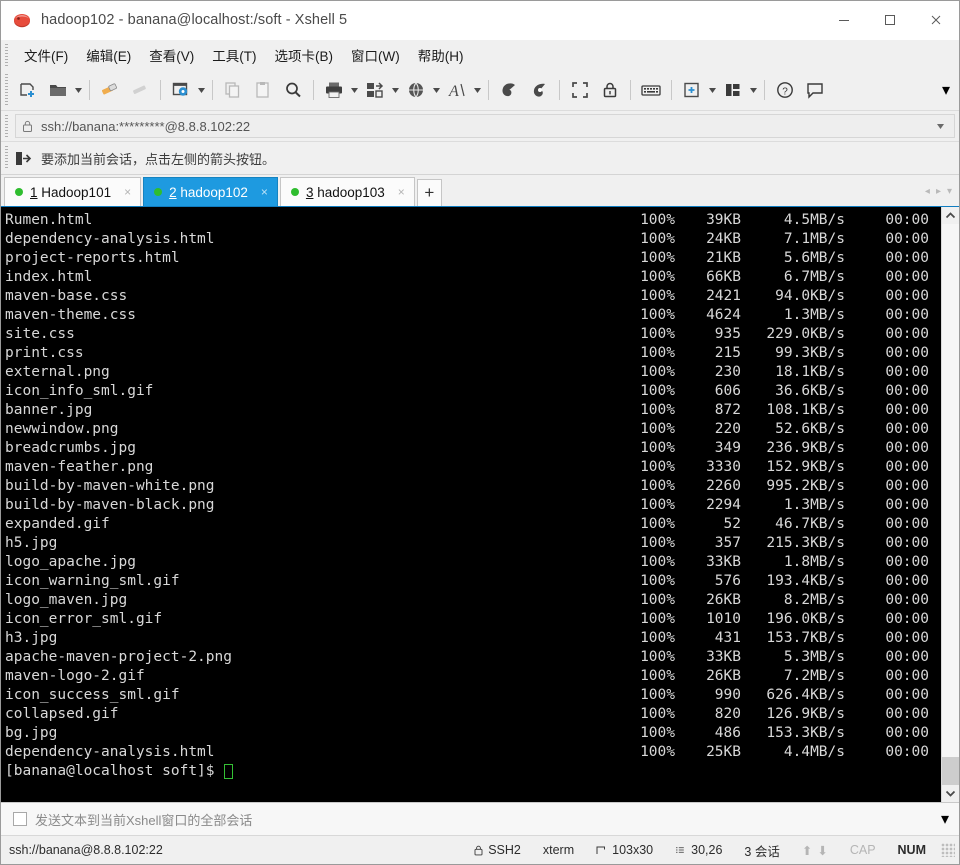 The image size is (960, 865). I want to click on transfer-filename: apache-maven-project-2.png, so click(118, 657).